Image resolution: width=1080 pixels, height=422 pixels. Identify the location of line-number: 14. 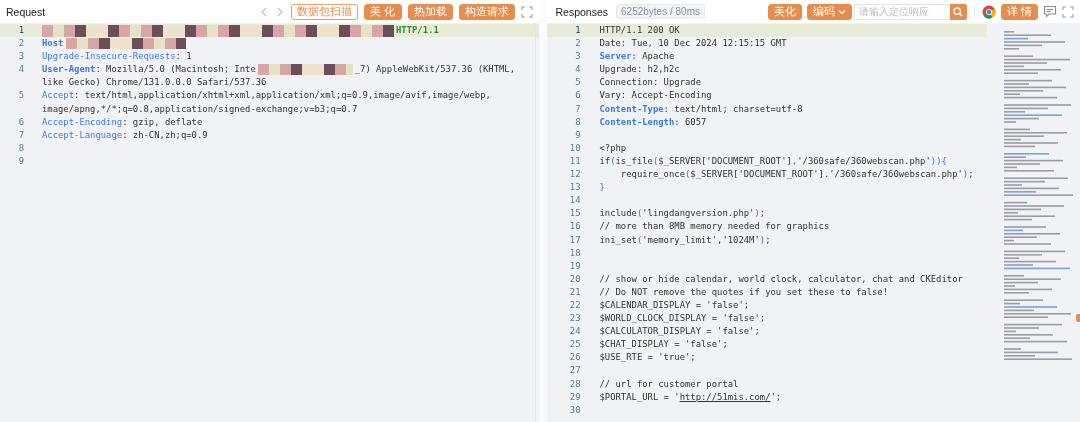
(574, 201).